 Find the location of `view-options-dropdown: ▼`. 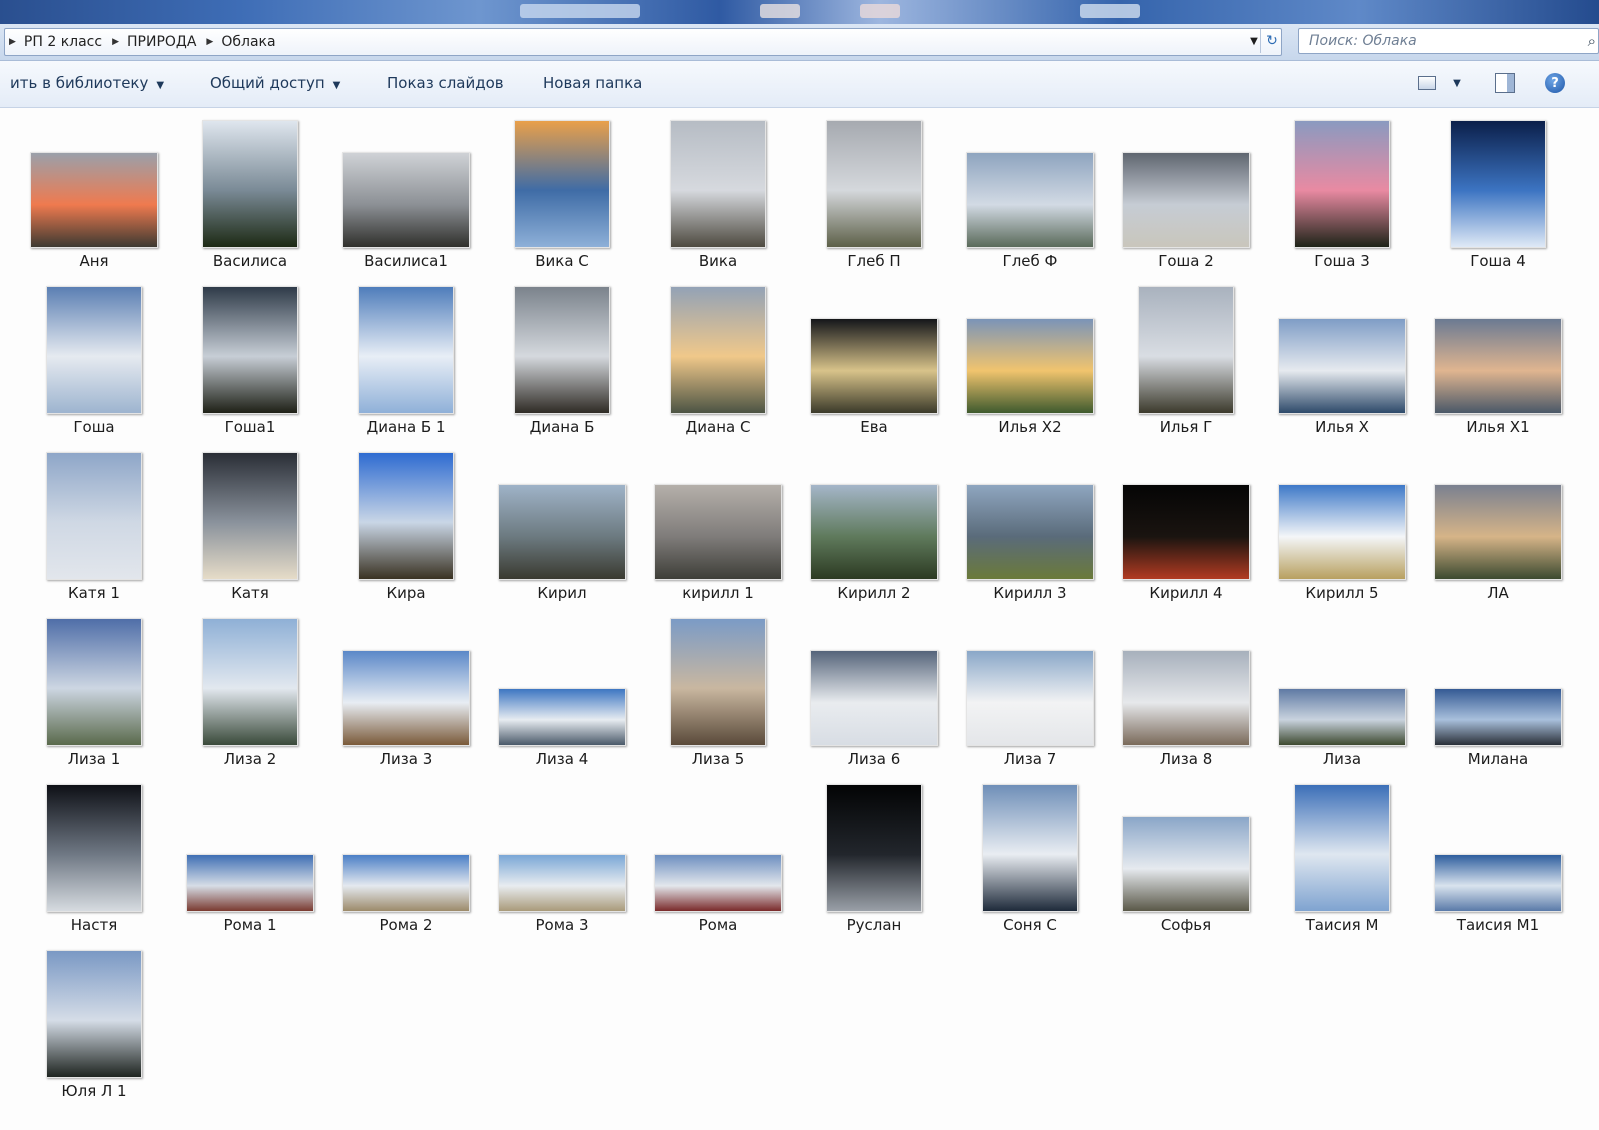

view-options-dropdown: ▼ is located at coordinates (1457, 83).